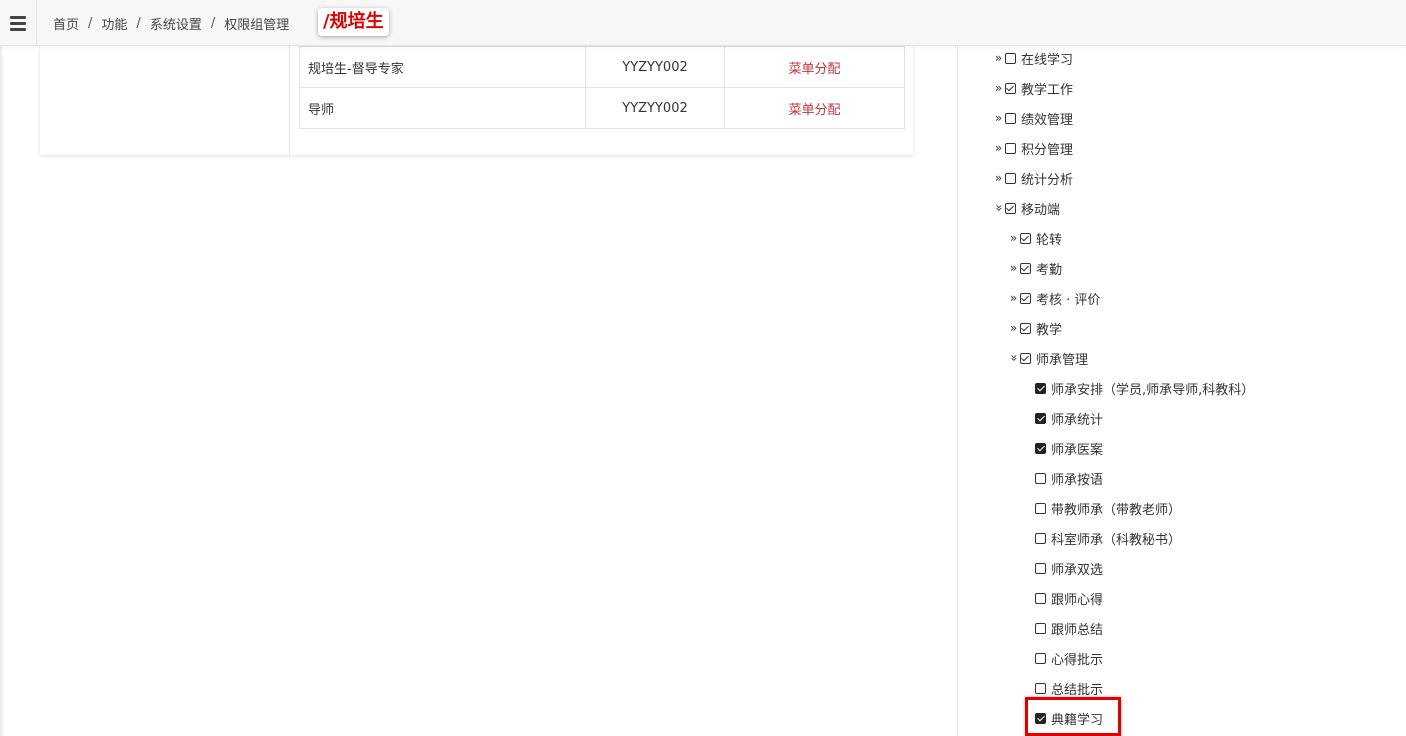 The image size is (1406, 736). I want to click on tree-node-label: 移动端, so click(1041, 210).